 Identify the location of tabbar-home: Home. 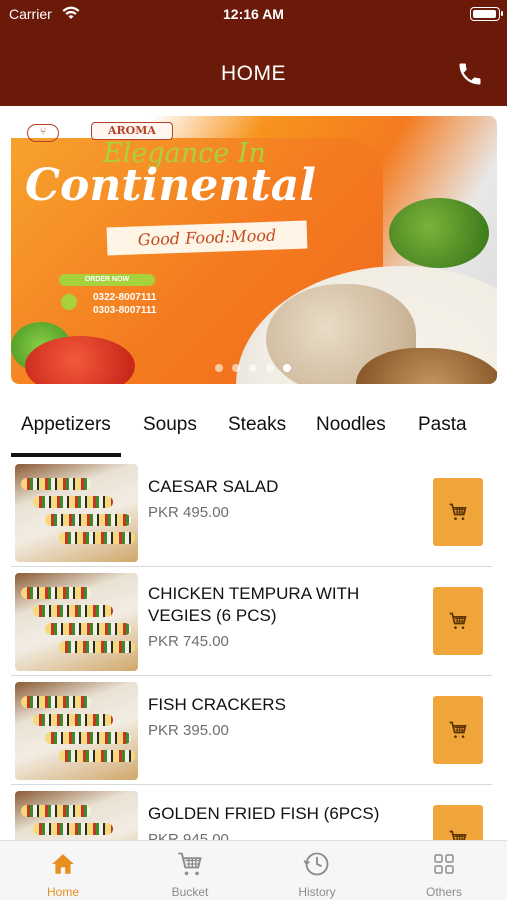
(63, 870).